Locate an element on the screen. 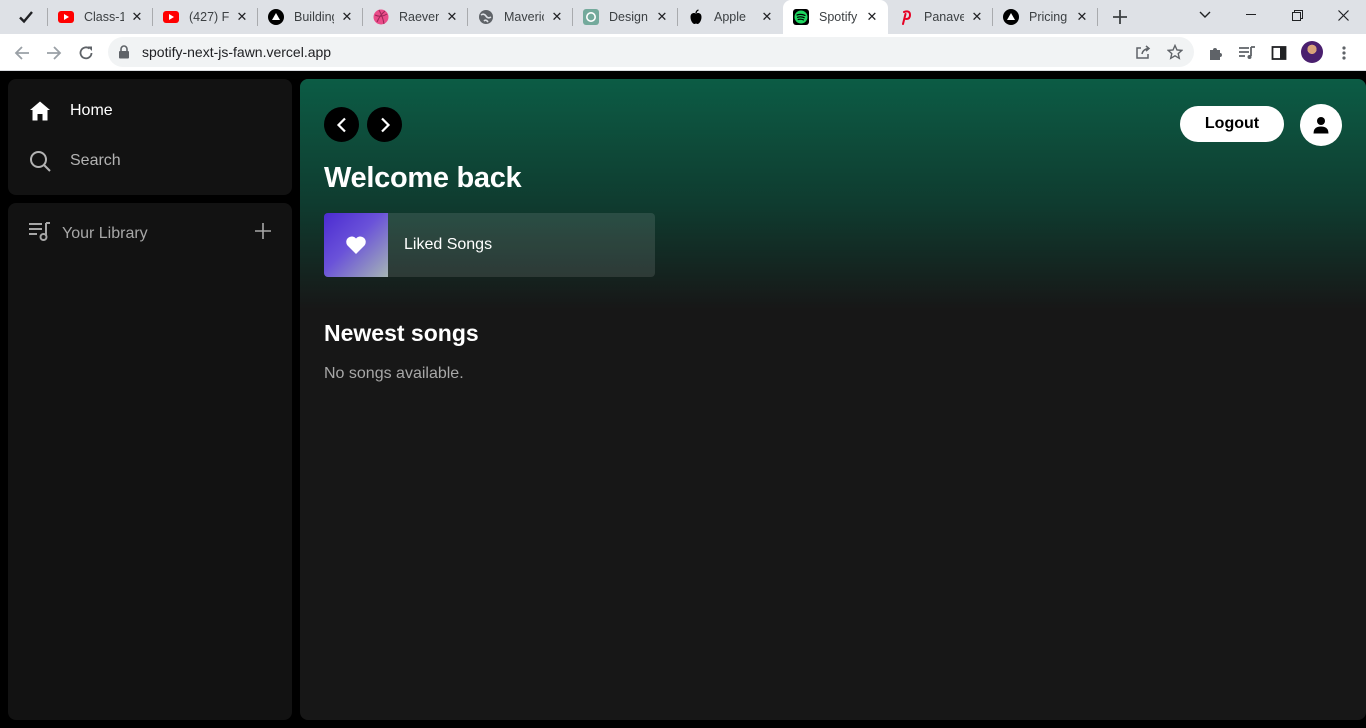 The height and width of the screenshot is (728, 1366). tab-youtube-427: (427) Fu ✕ is located at coordinates (205, 17).